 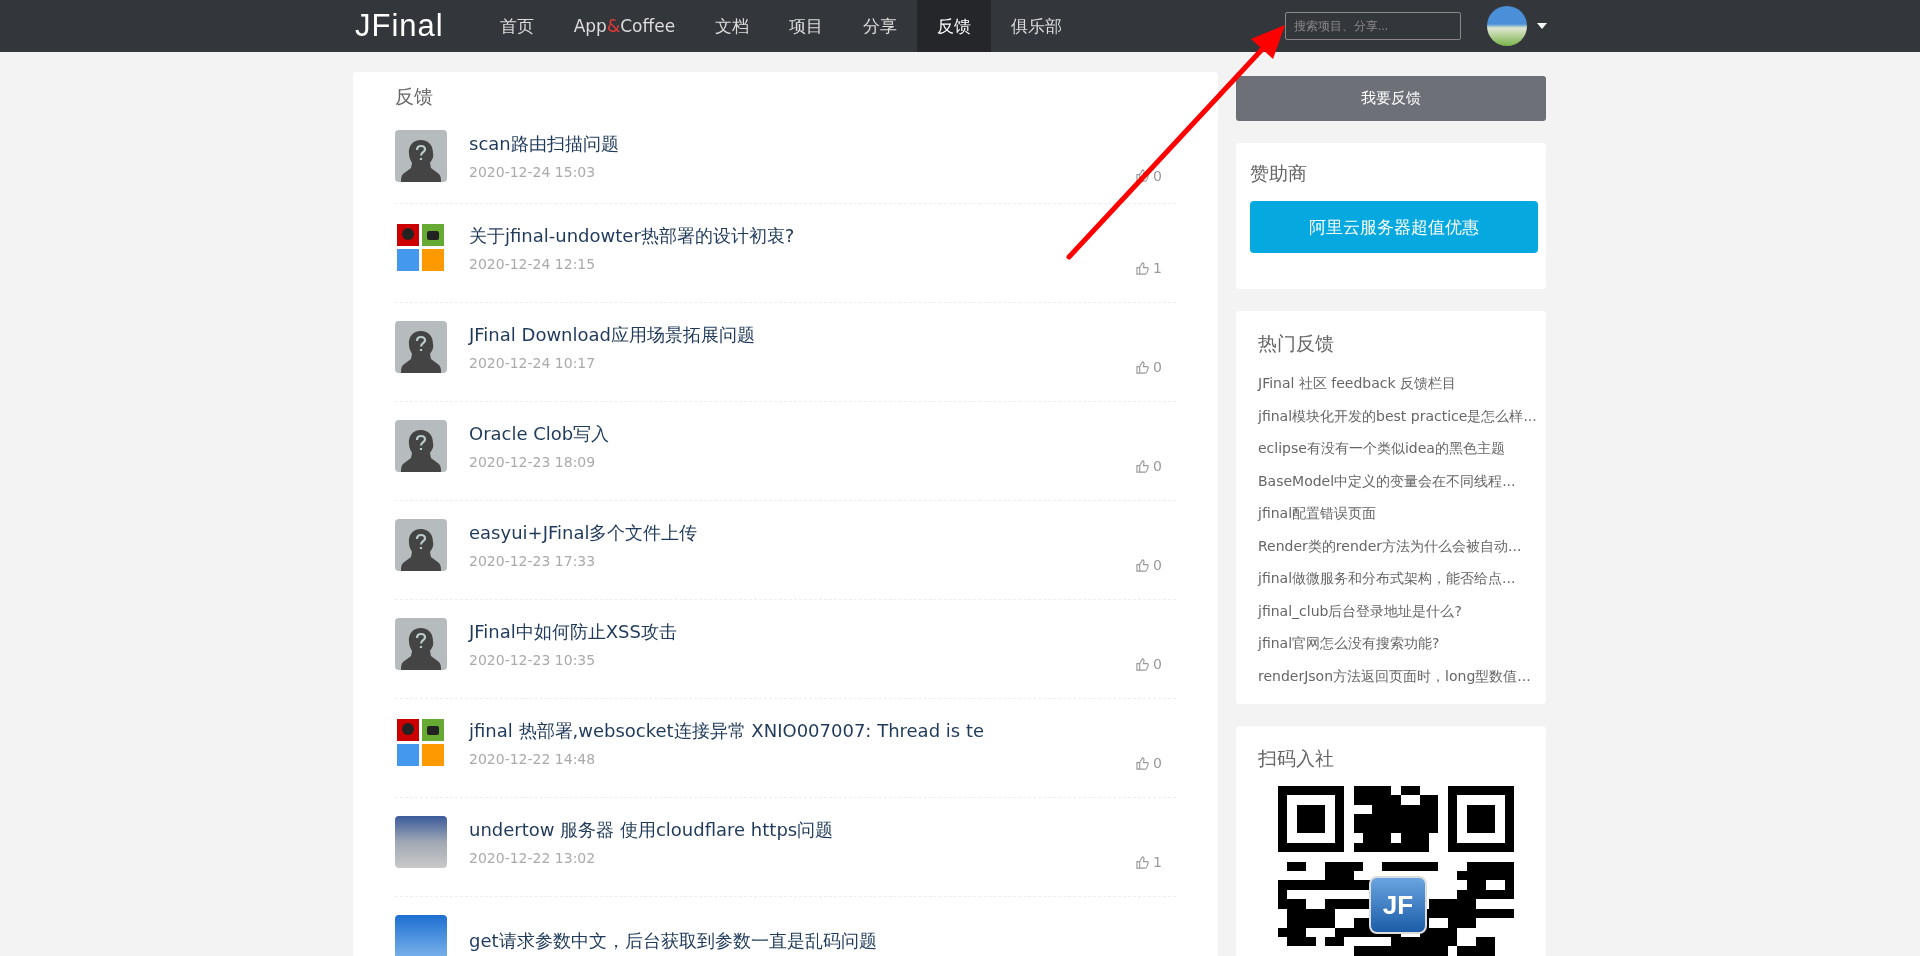 What do you see at coordinates (1507, 26) in the screenshot?
I see `user-avatar-icon` at bounding box center [1507, 26].